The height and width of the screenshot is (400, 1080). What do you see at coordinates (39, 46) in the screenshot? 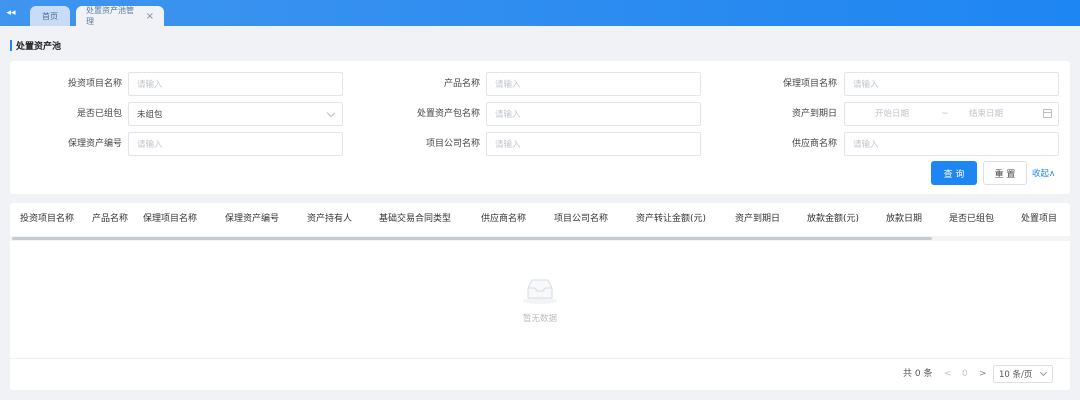
I see `page-title-text: 处置资产池` at bounding box center [39, 46].